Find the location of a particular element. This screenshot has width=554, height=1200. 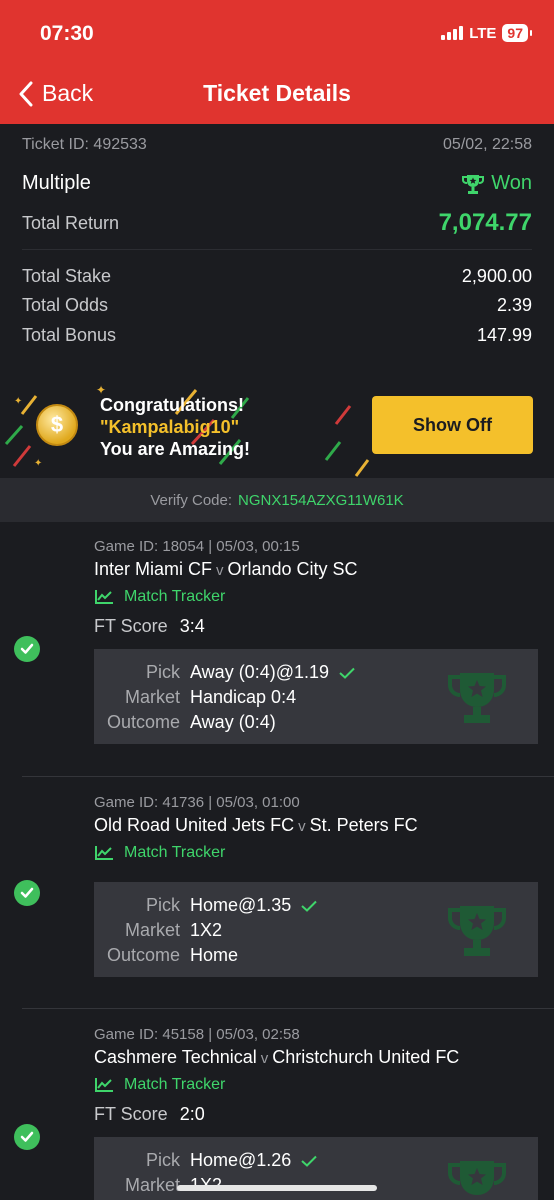

pick-details: Pick Home@1.35 Market 1X2 Outcome Home is located at coordinates (316, 929).